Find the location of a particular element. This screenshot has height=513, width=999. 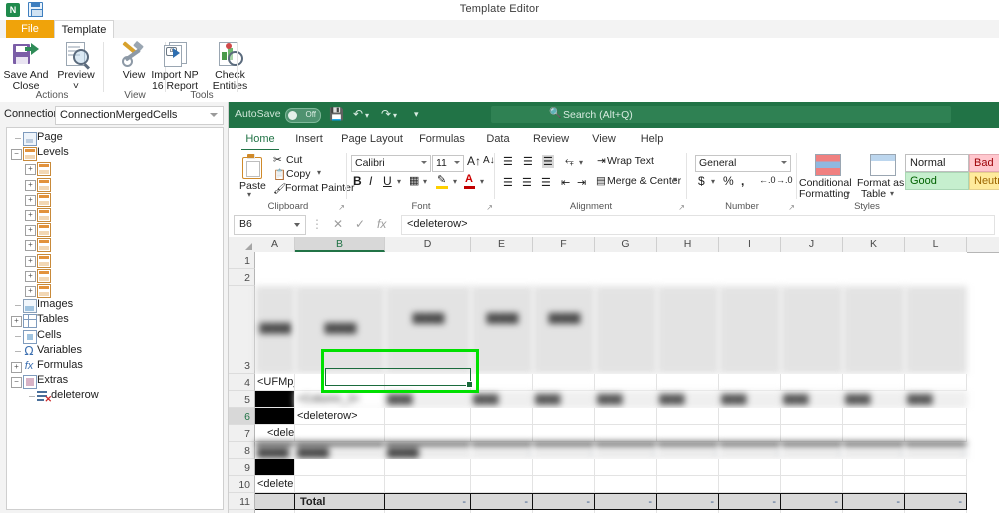

column-header-J: J is located at coordinates (812, 244).